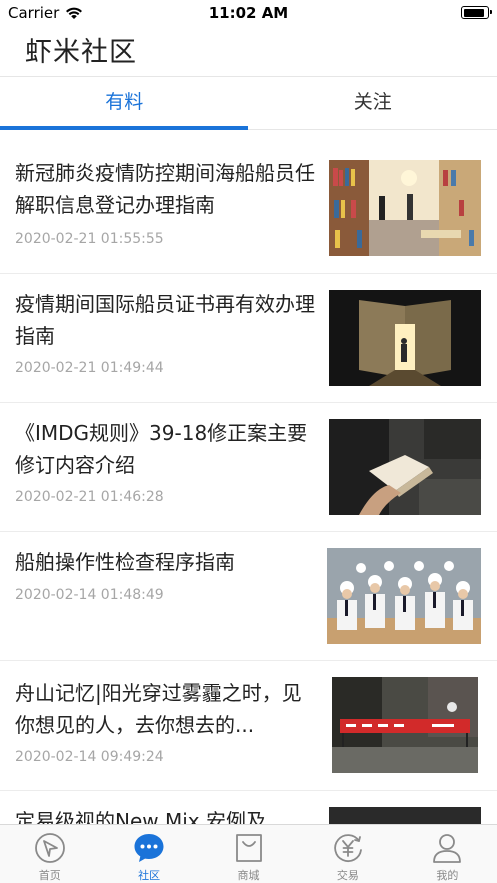 This screenshot has width=497, height=883. I want to click on compass-icon, so click(49, 848).